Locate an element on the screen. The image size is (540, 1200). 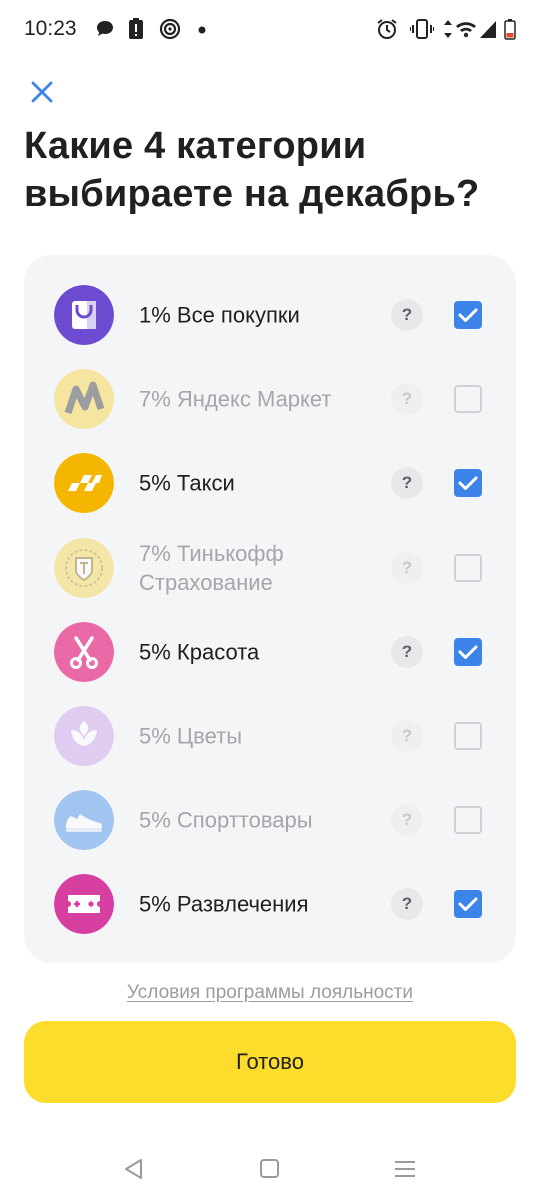
category-row: 7% Яндекс Маркет ? is located at coordinates (270, 399).